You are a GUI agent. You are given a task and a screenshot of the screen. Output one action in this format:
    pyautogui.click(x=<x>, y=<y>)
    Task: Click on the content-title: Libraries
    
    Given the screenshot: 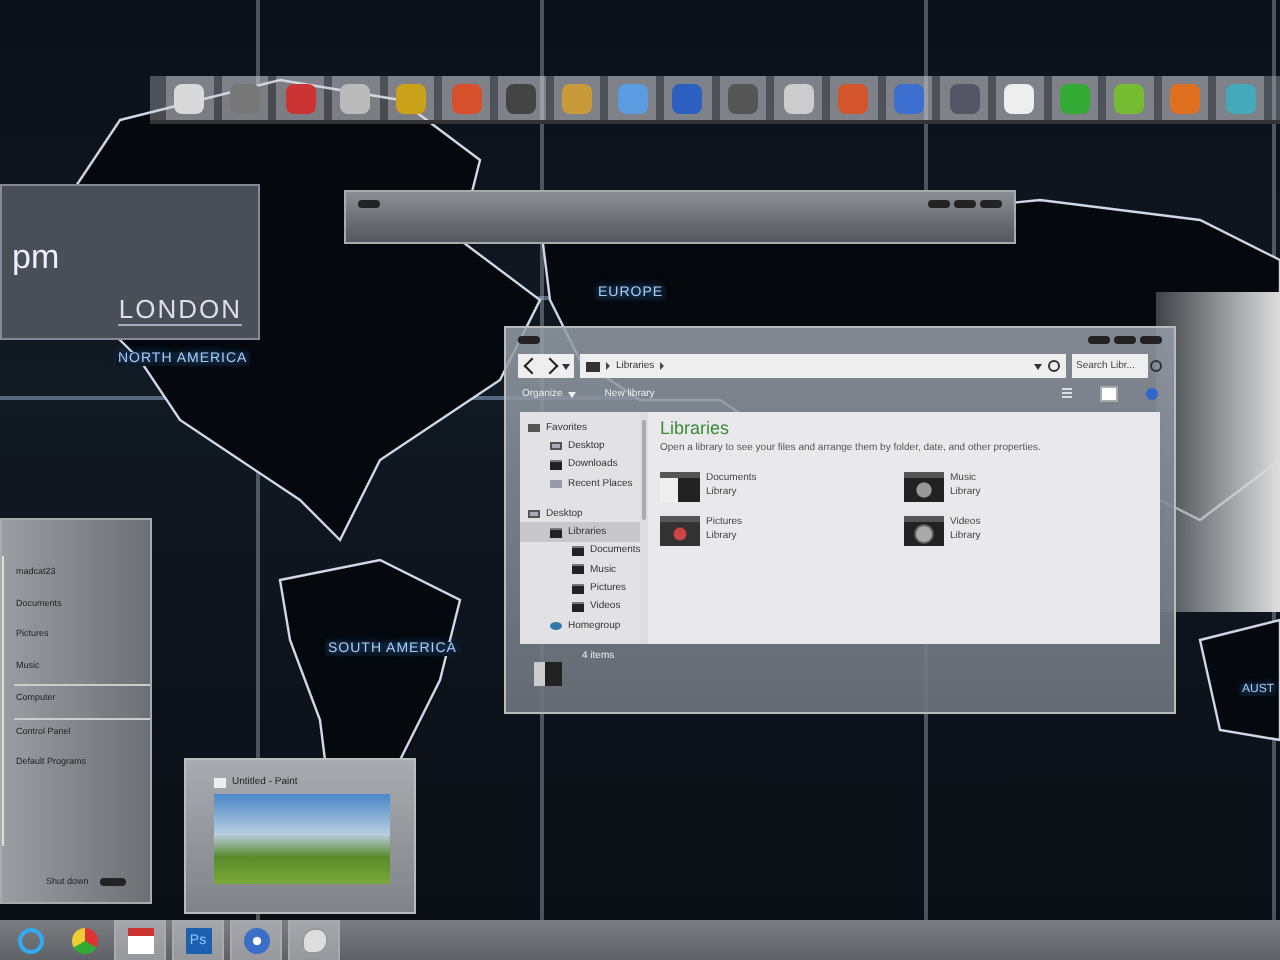 What is the action you would take?
    pyautogui.click(x=696, y=428)
    